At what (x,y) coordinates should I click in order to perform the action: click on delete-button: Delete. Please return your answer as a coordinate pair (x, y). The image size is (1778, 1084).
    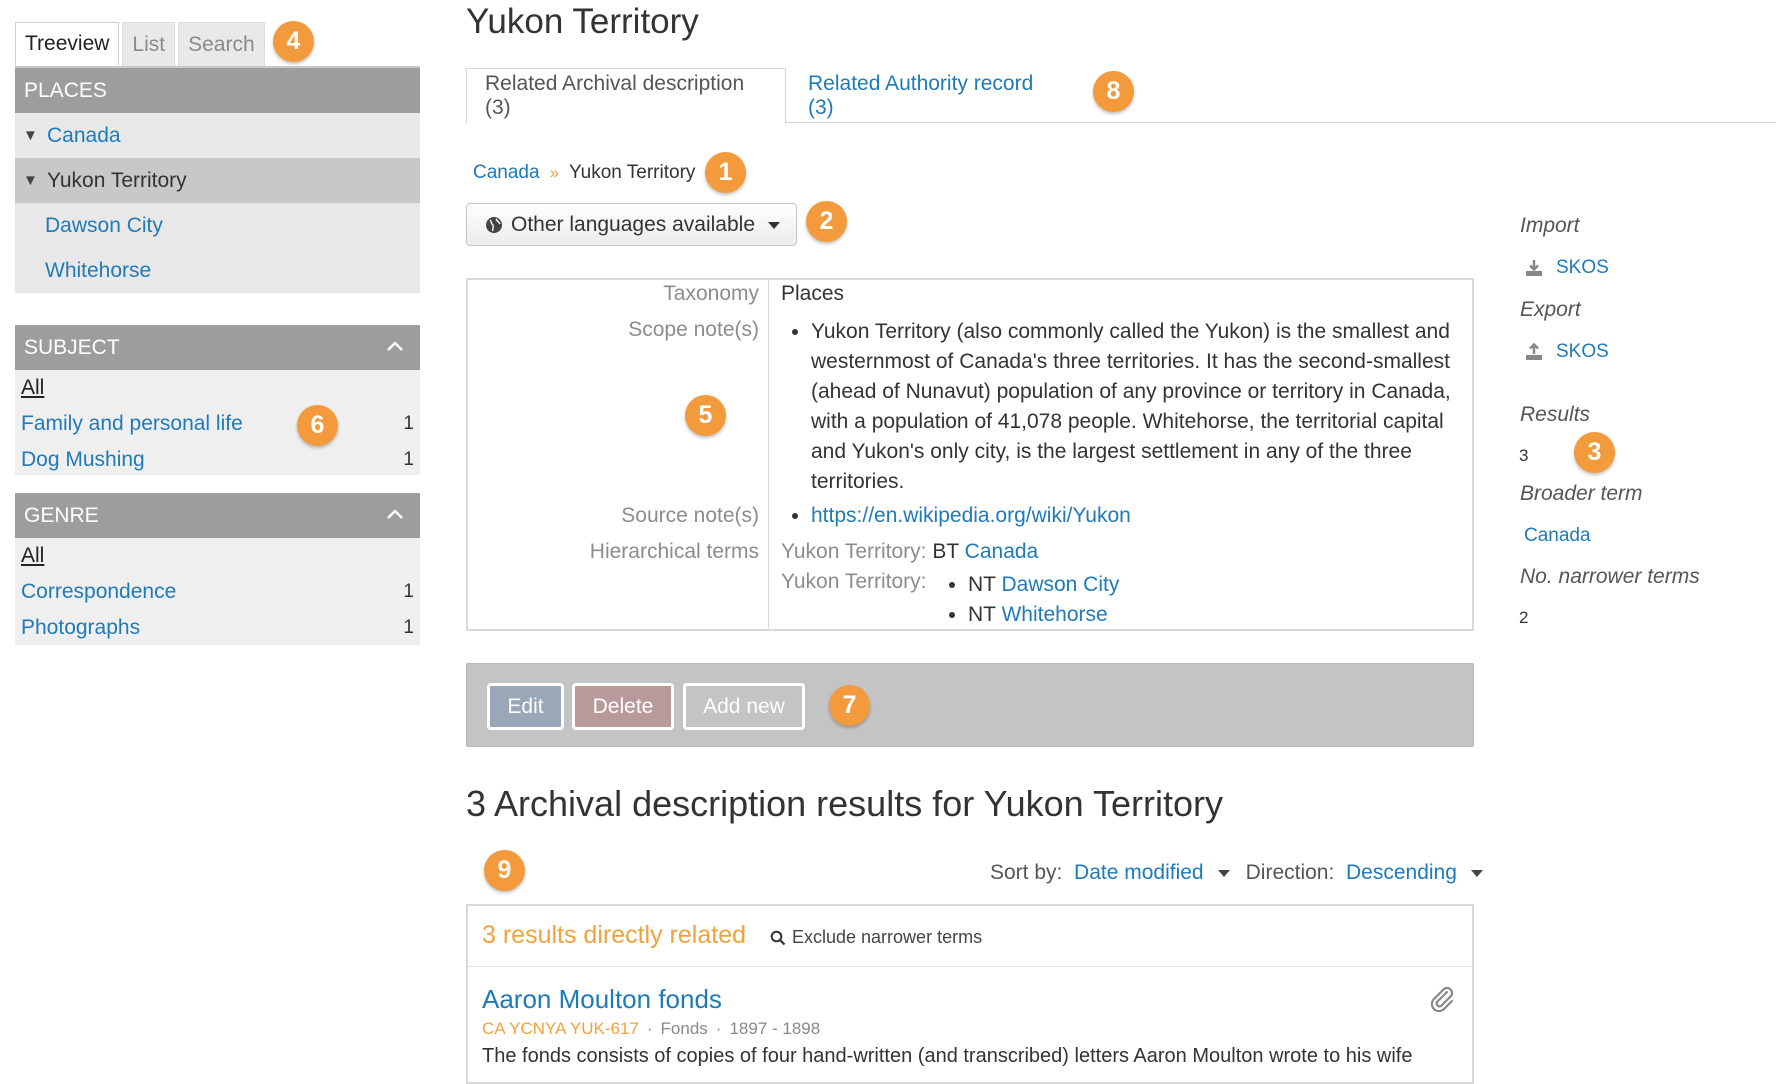
    Looking at the image, I should click on (623, 706).